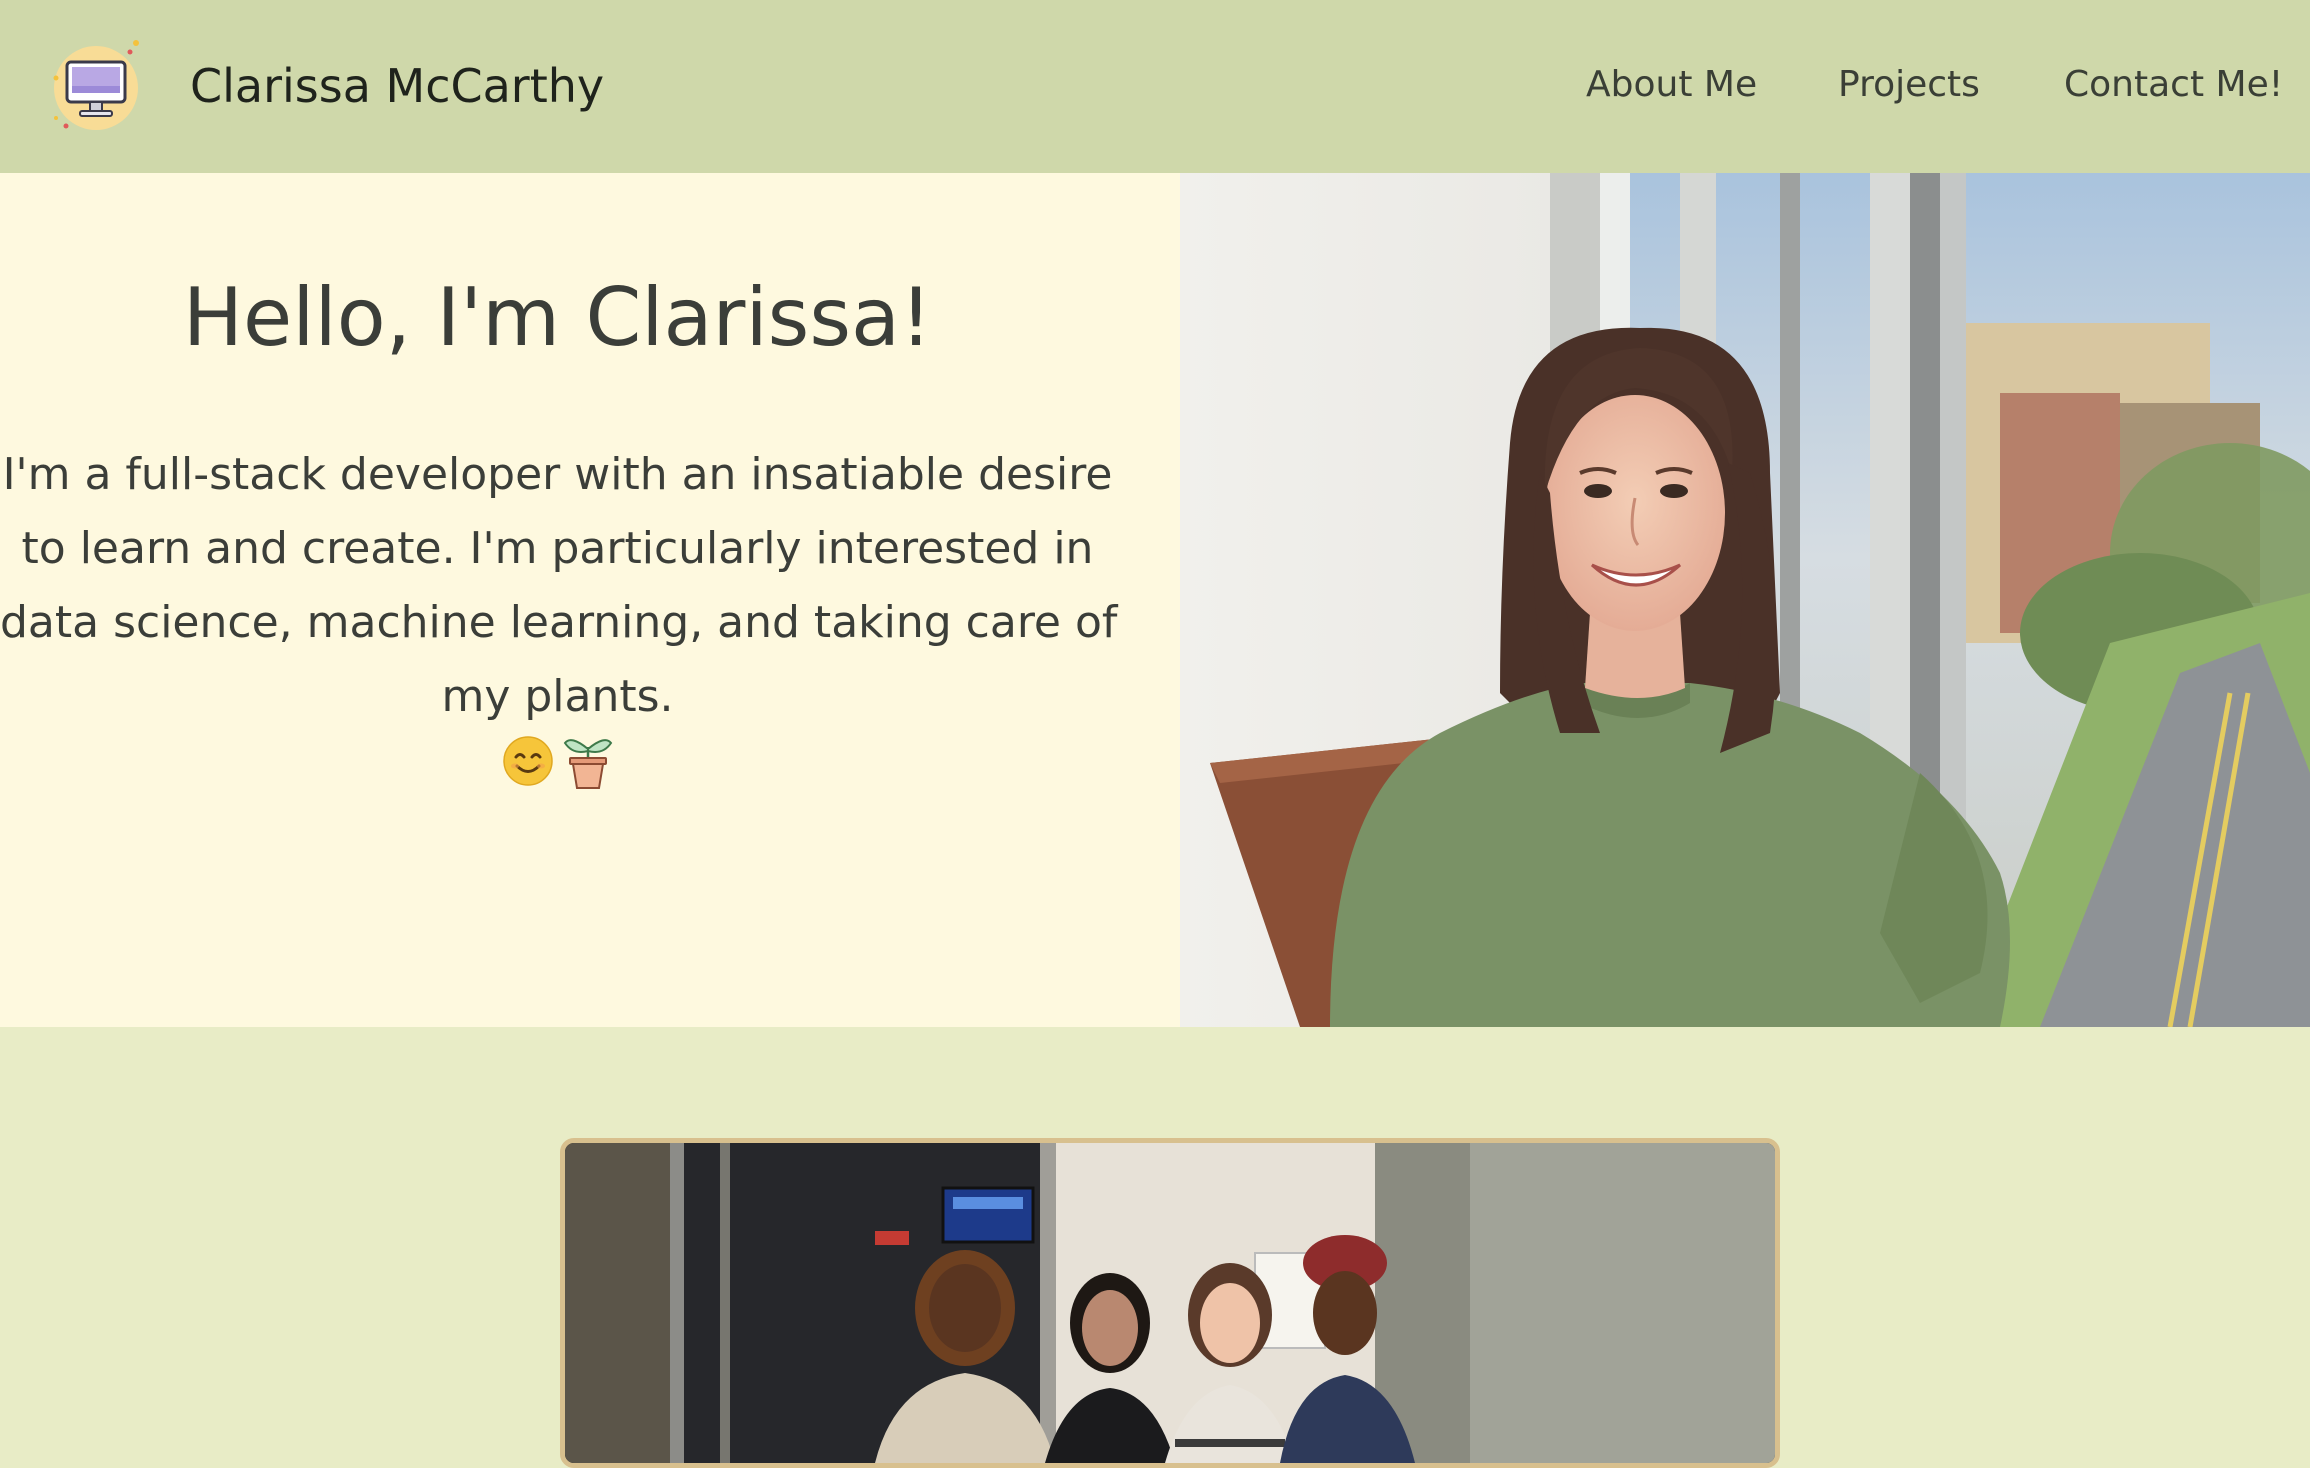 The image size is (2310, 1468). Describe the element at coordinates (557, 696) in the screenshot. I see `hero-description-line: my plants.` at that location.